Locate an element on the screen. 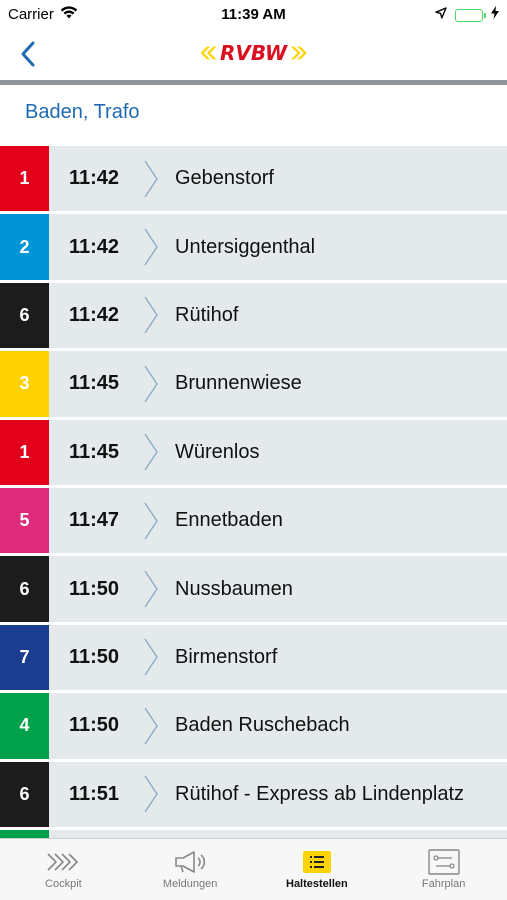 This screenshot has height=900, width=507. tab-meldungen: Meldungen is located at coordinates (190, 869).